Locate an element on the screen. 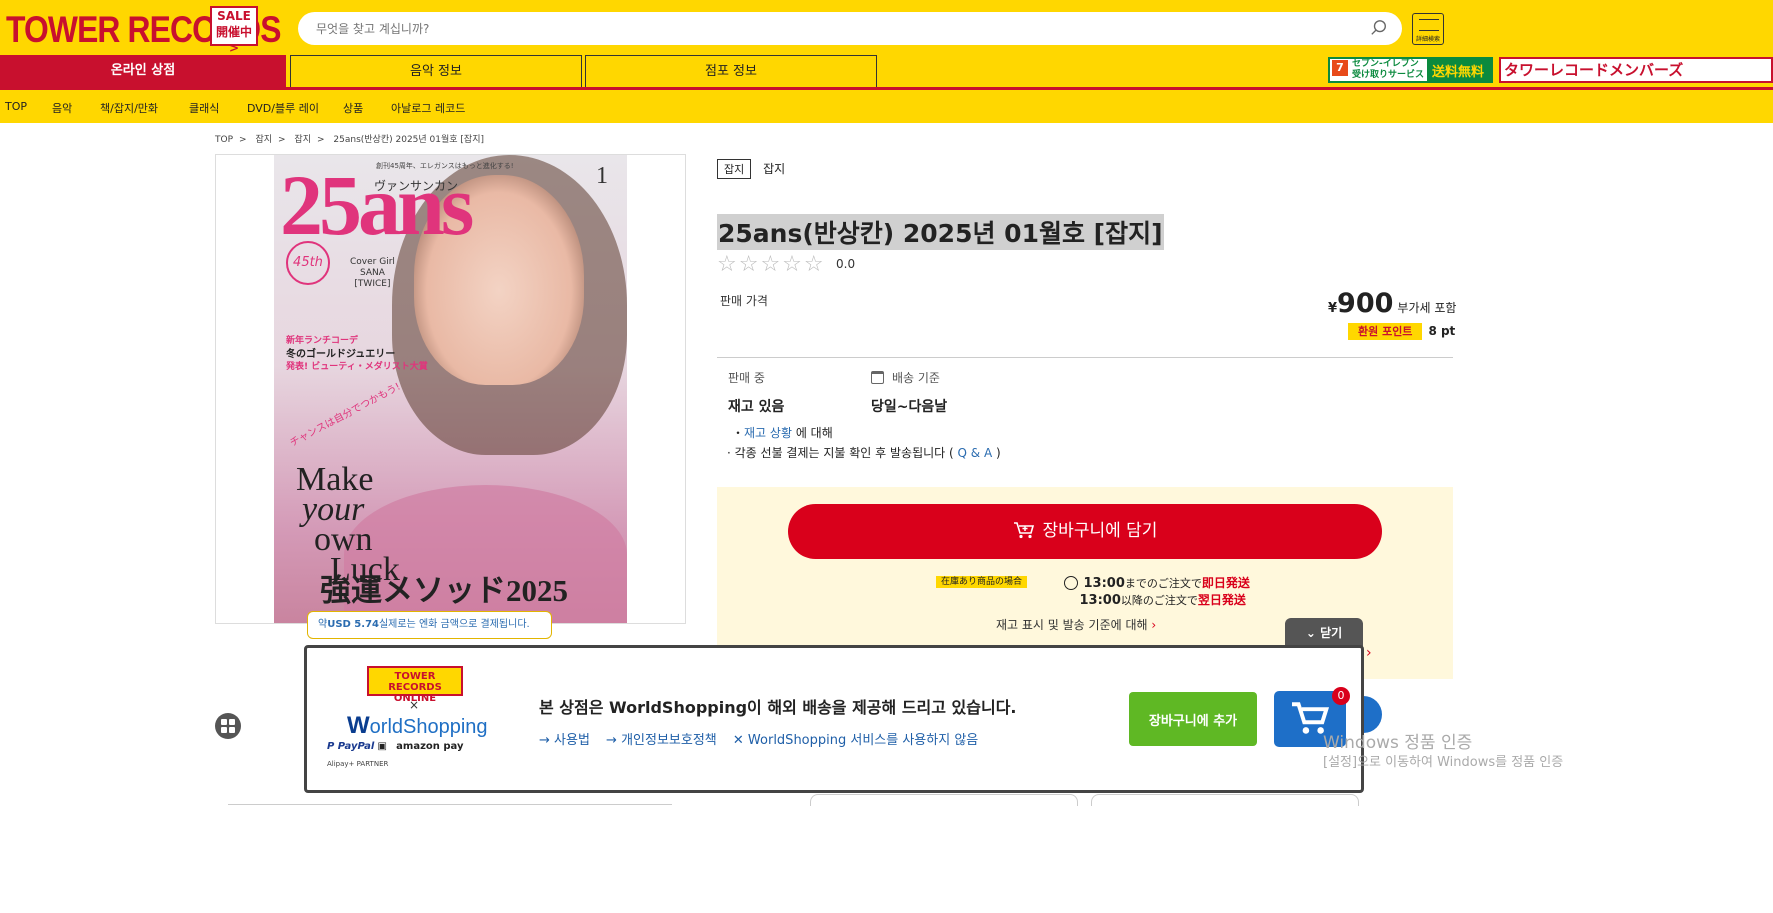 The width and height of the screenshot is (1773, 913). add-to-cart-label: 장바구니에 담기 is located at coordinates (1100, 531).